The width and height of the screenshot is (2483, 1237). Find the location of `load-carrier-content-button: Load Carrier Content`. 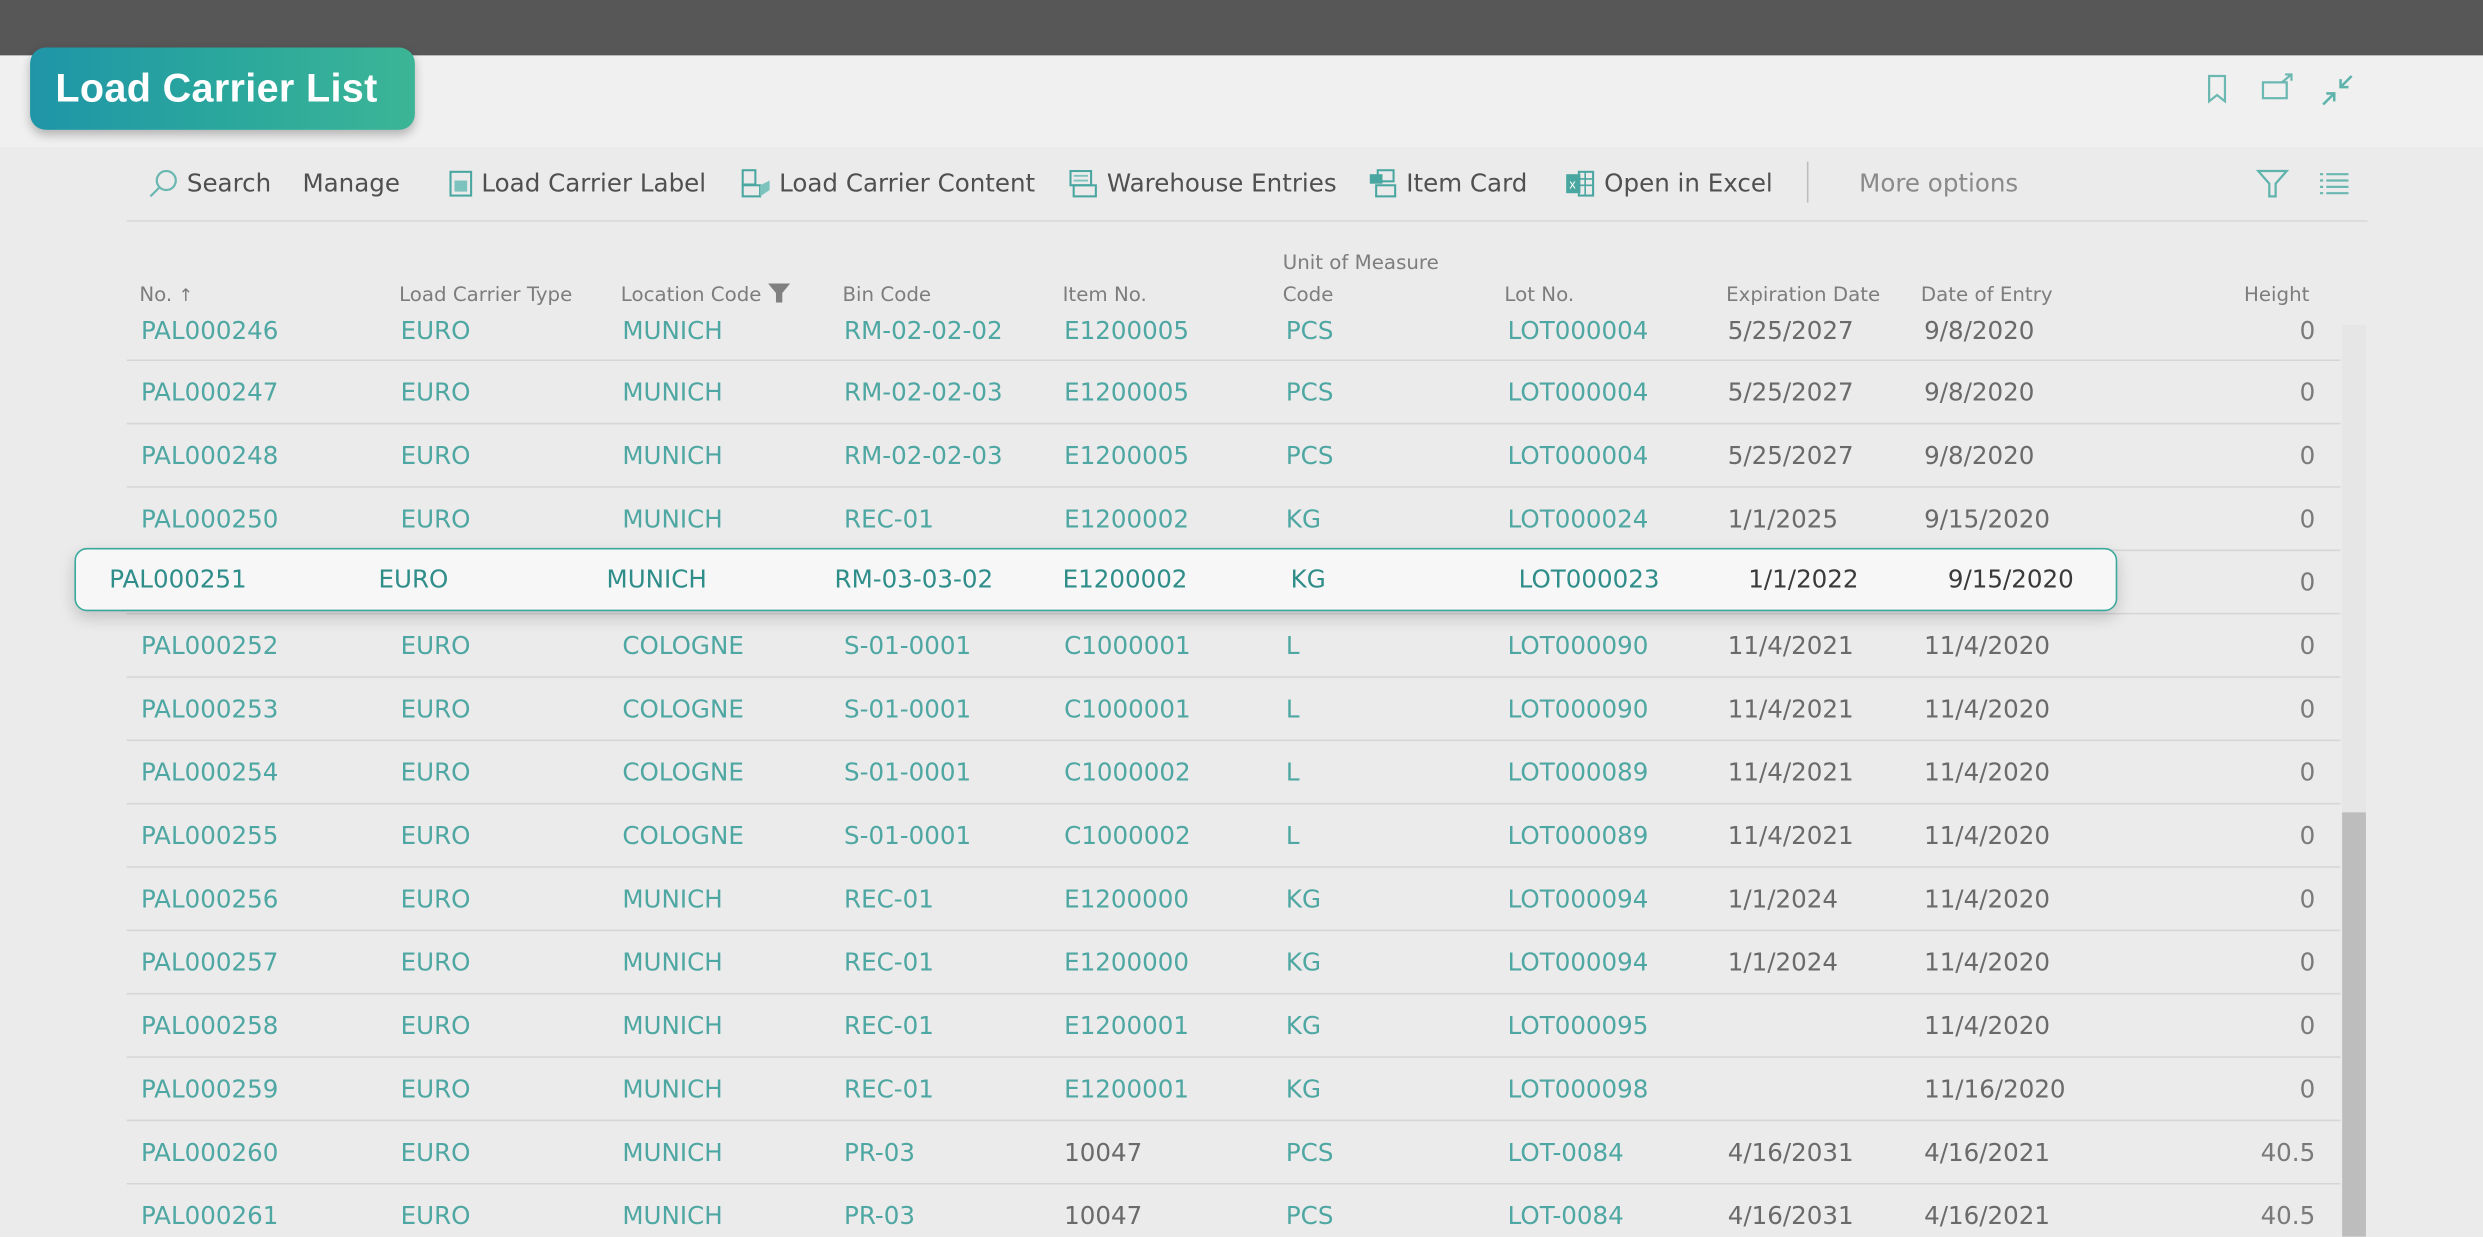

load-carrier-content-button: Load Carrier Content is located at coordinates (887, 183).